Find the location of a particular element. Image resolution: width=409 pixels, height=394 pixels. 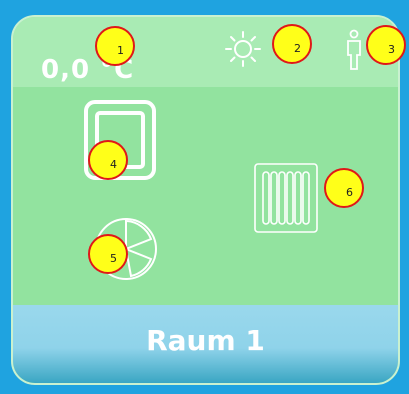

marker-4: 4 is located at coordinates (108, 160).